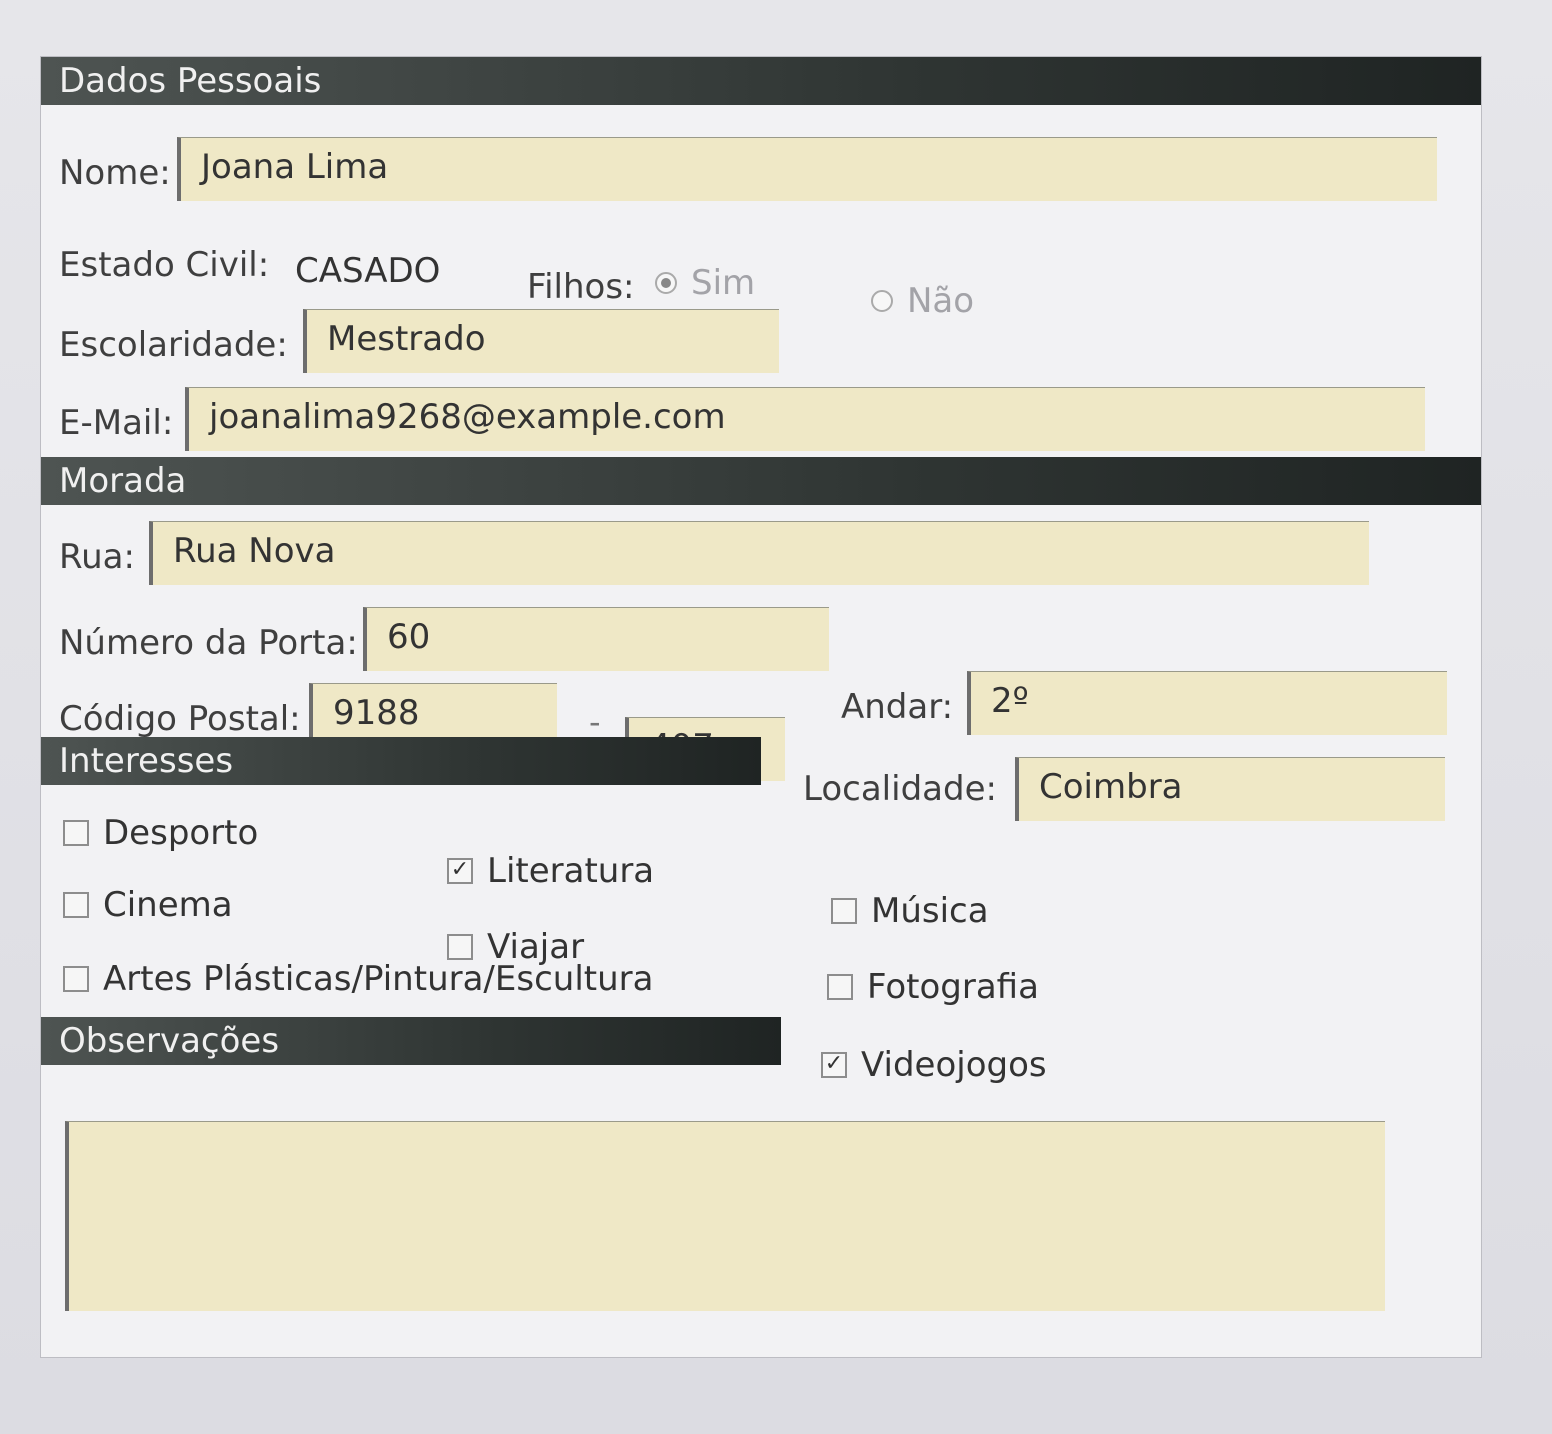 This screenshot has height=1434, width=1552. Describe the element at coordinates (1207, 703) in the screenshot. I see `floor-input: 2º` at that location.